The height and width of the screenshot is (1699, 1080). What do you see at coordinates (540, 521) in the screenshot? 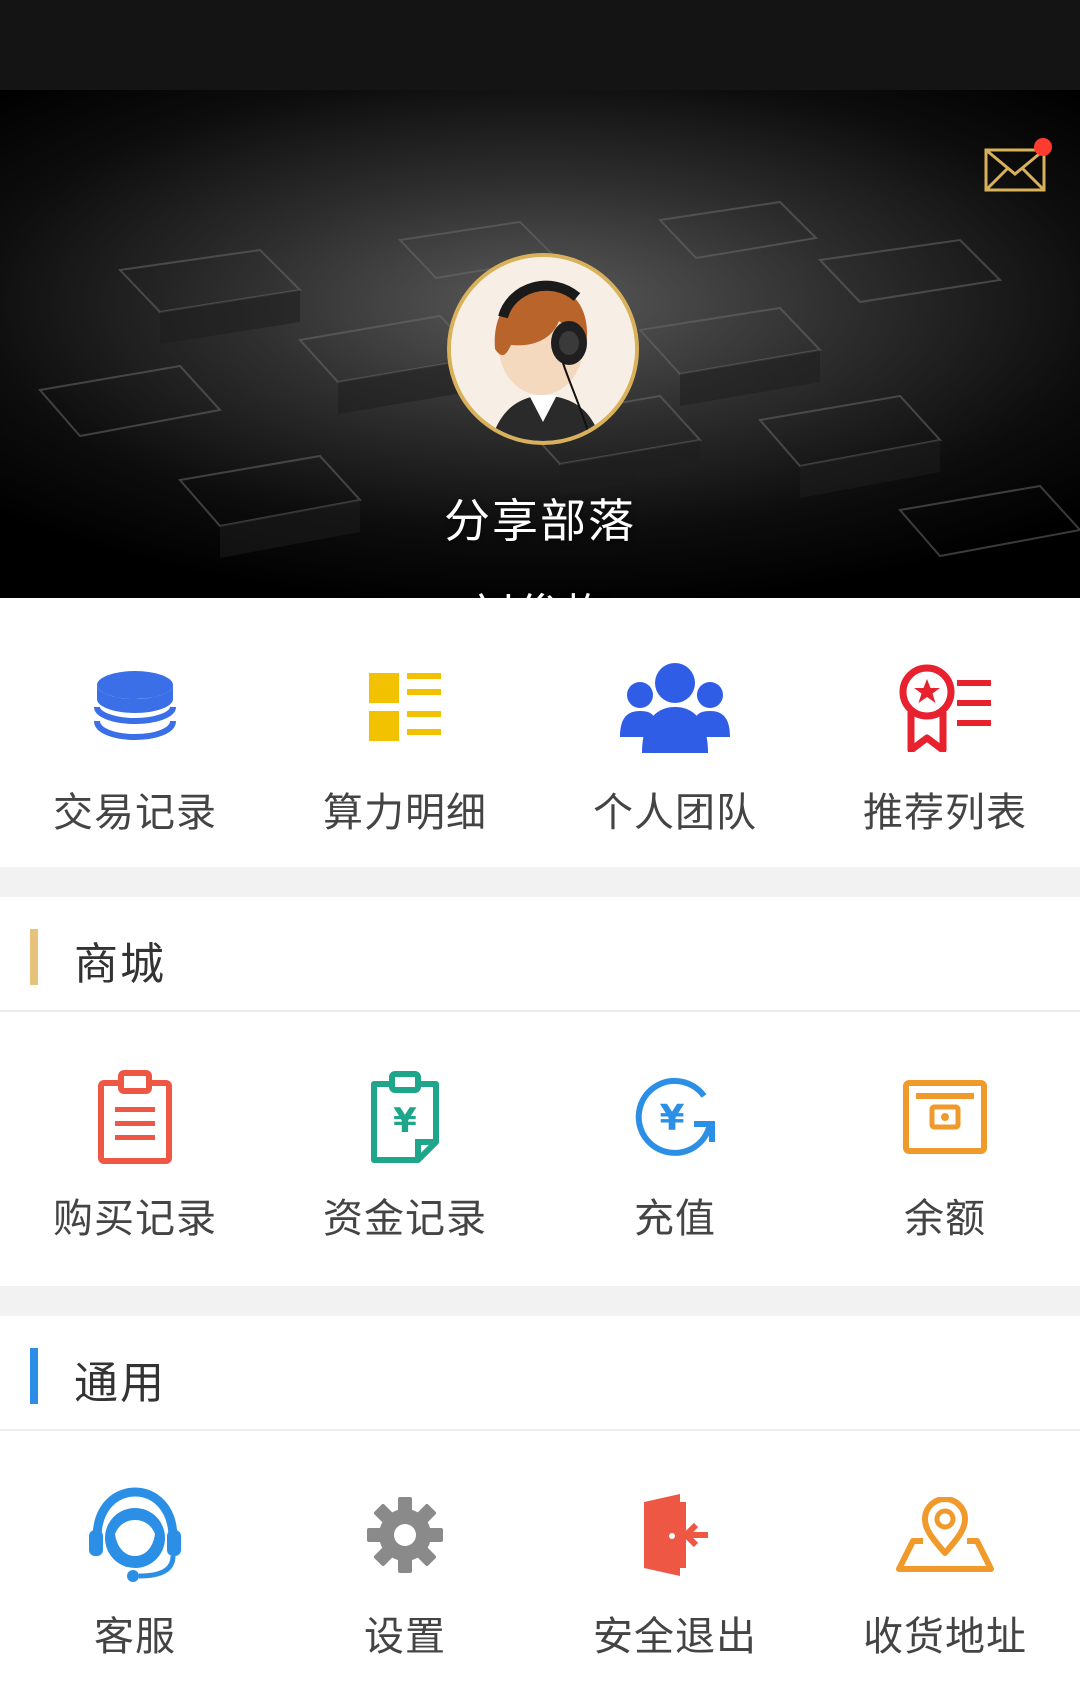
I see `page-title: 分享部落` at bounding box center [540, 521].